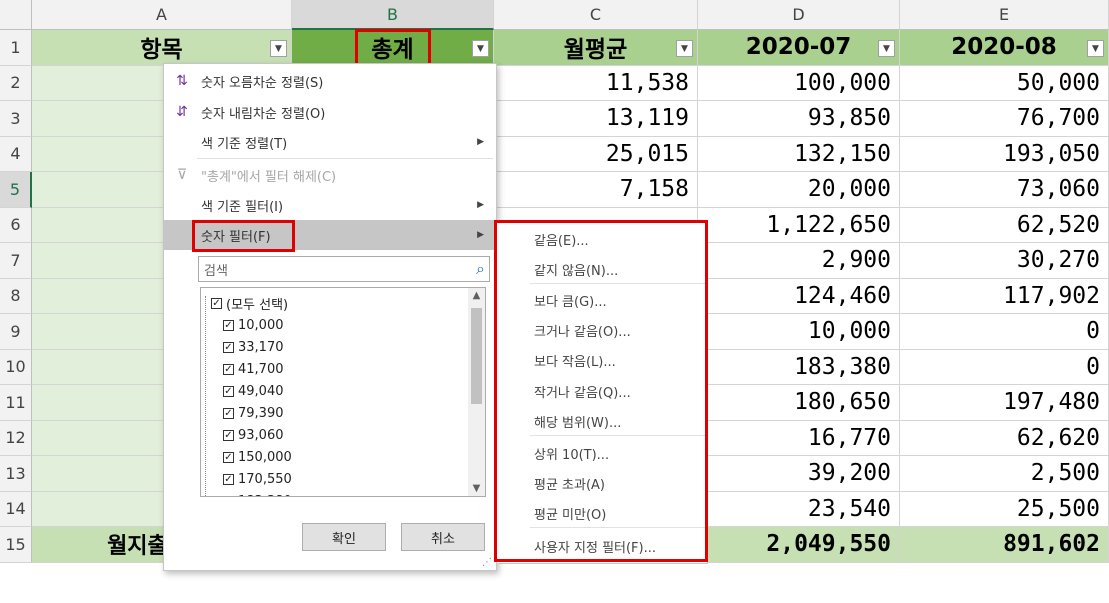 The image size is (1109, 603). Describe the element at coordinates (253, 391) in the screenshot. I see `list-item: ✓ 49,040` at that location.